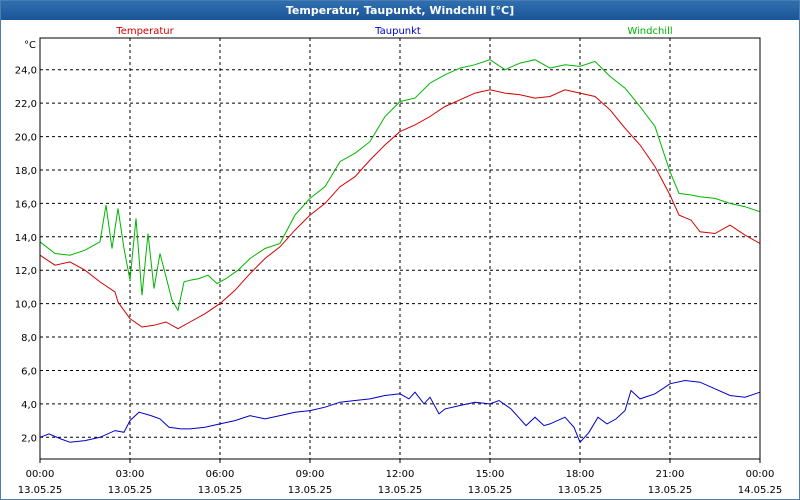  What do you see at coordinates (760, 490) in the screenshot?
I see `x-tick-date: 14.05.25` at bounding box center [760, 490].